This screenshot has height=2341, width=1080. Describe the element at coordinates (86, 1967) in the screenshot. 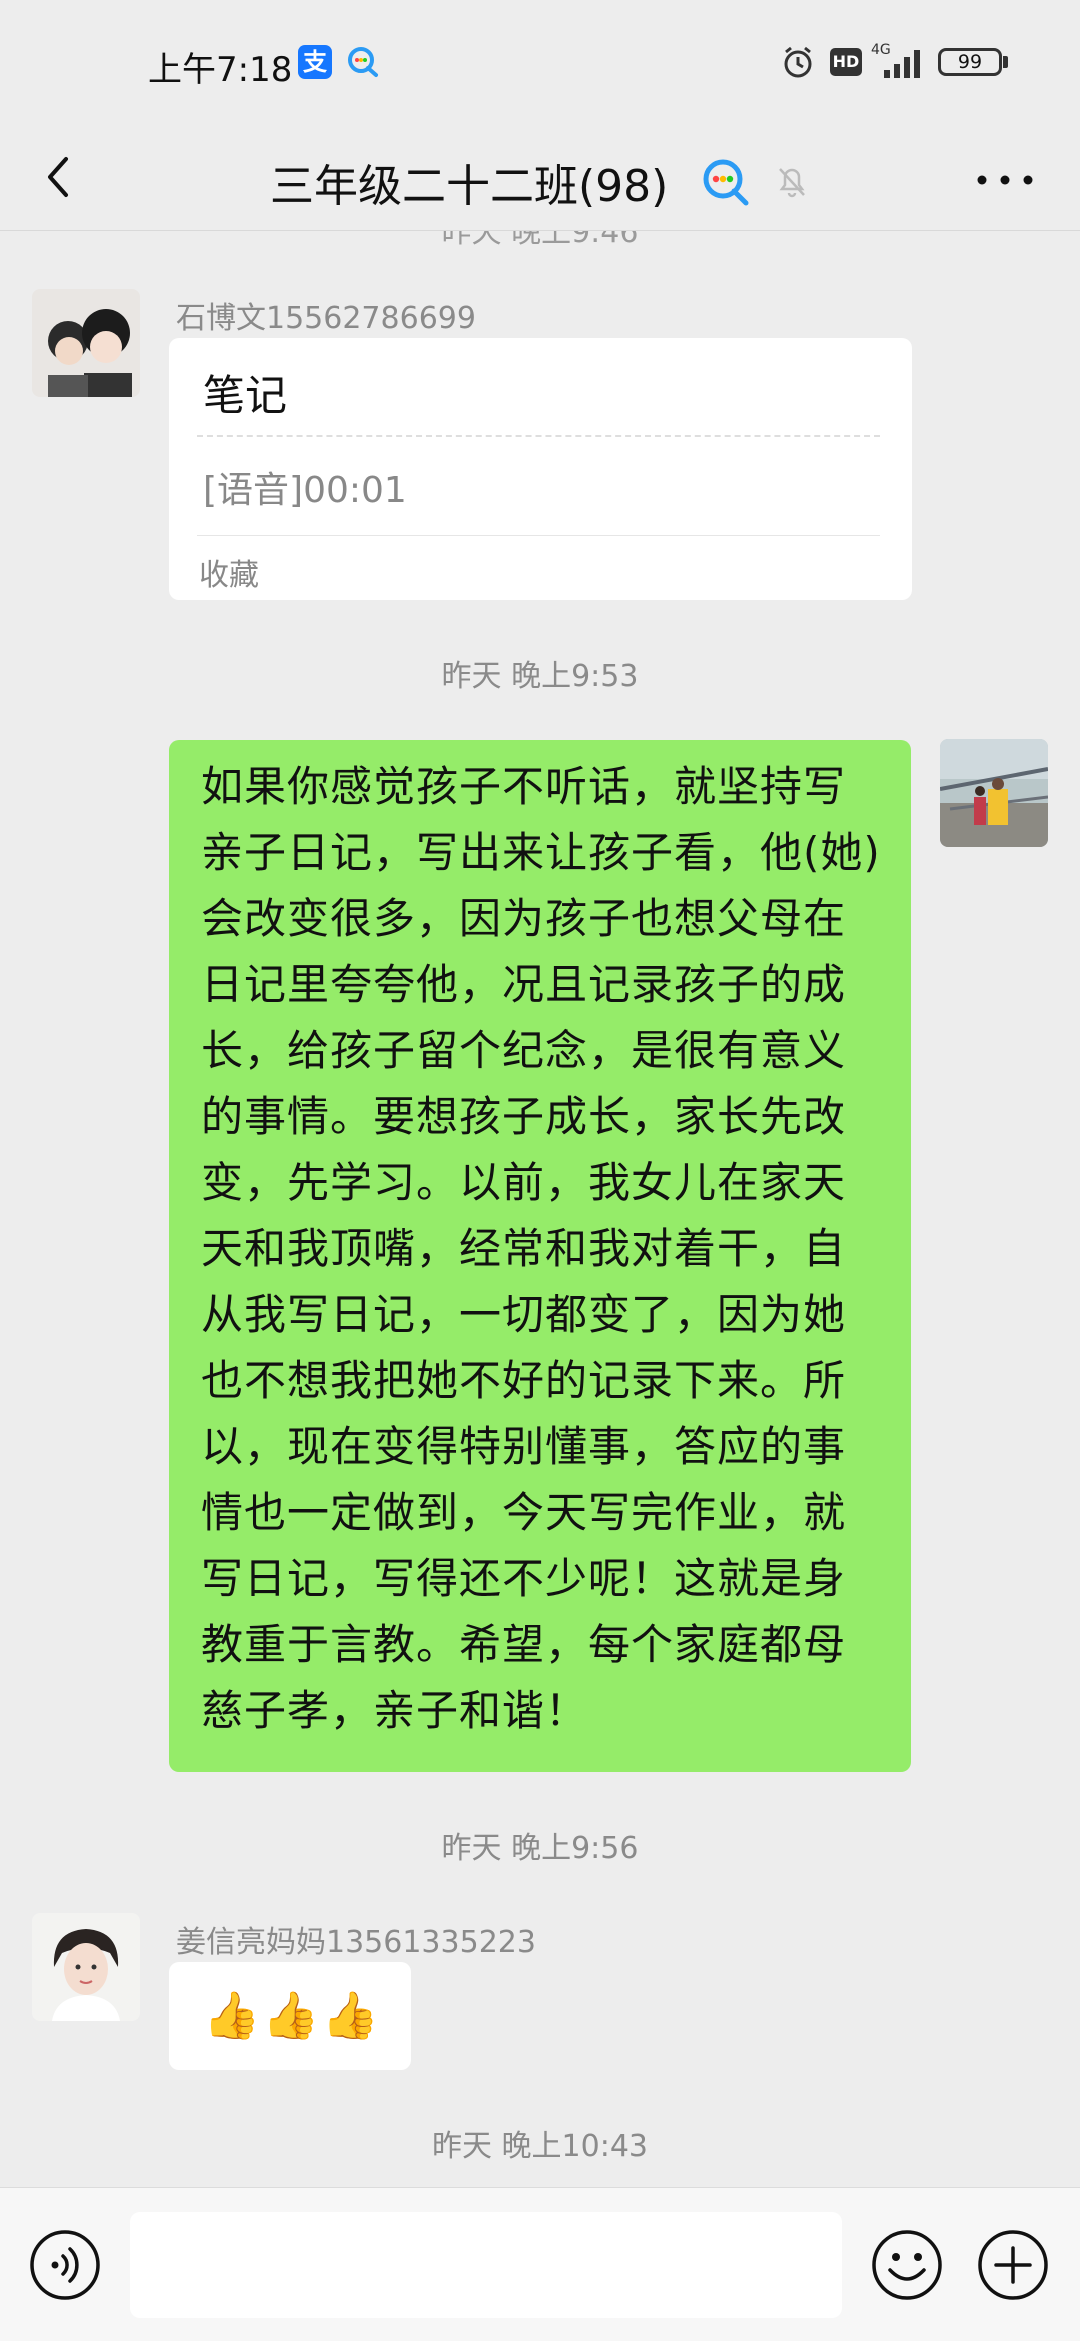

I see `avatar-jiangxinliang-mom` at that location.